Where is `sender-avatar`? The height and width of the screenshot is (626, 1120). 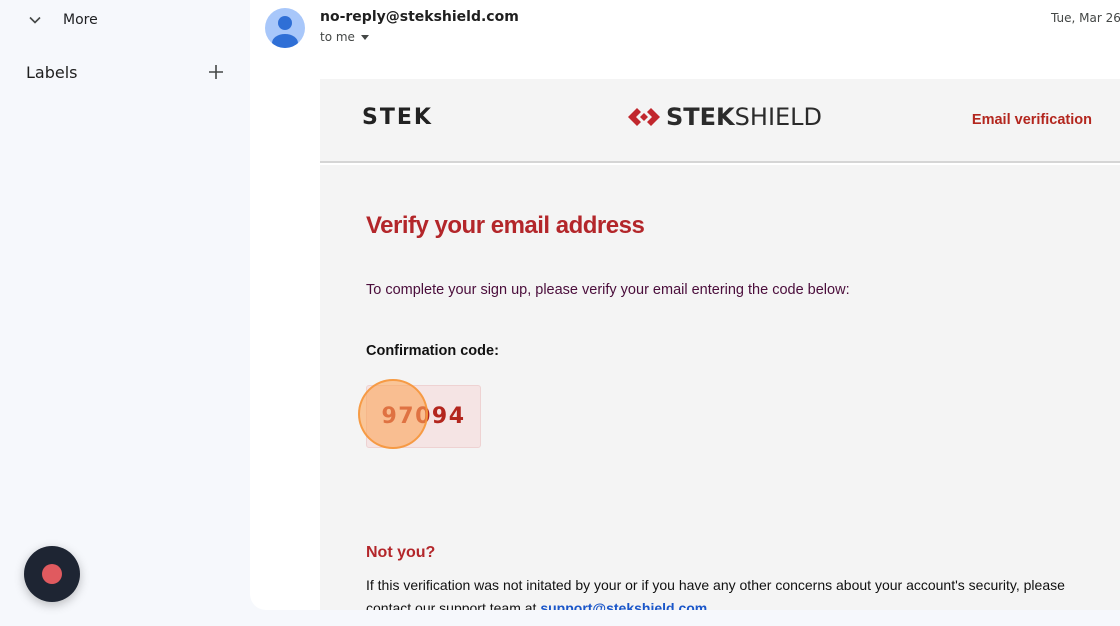 sender-avatar is located at coordinates (285, 28).